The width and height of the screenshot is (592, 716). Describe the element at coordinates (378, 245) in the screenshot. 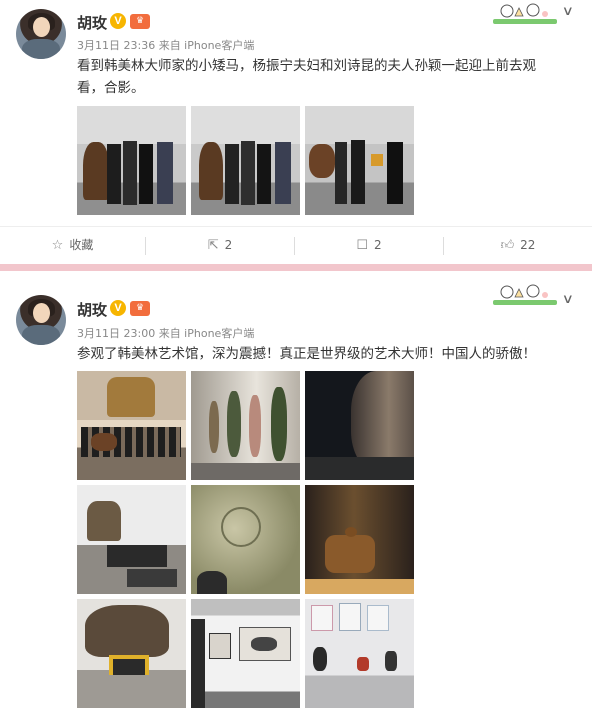

I see `comment-count: 2` at that location.